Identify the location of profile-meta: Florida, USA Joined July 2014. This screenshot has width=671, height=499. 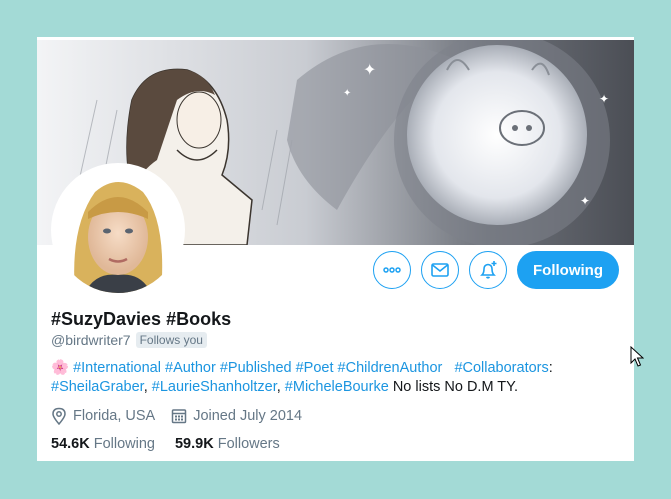
(176, 416).